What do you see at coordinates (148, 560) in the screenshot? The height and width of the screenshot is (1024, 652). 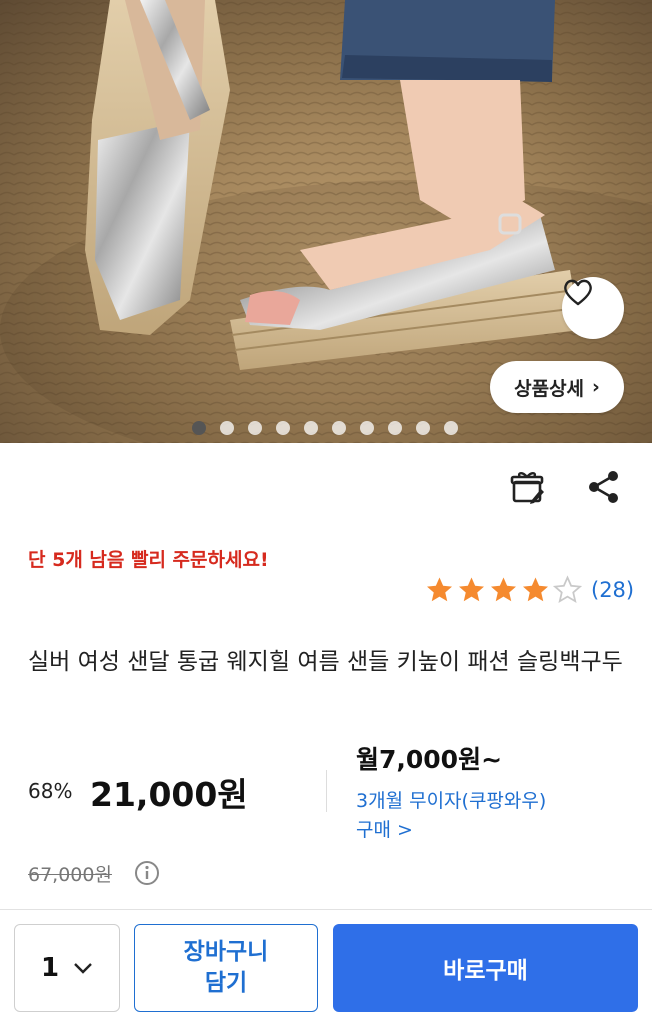 I see `stock-urgency-text: 단 5개 남음 빨리 주문하세요!` at bounding box center [148, 560].